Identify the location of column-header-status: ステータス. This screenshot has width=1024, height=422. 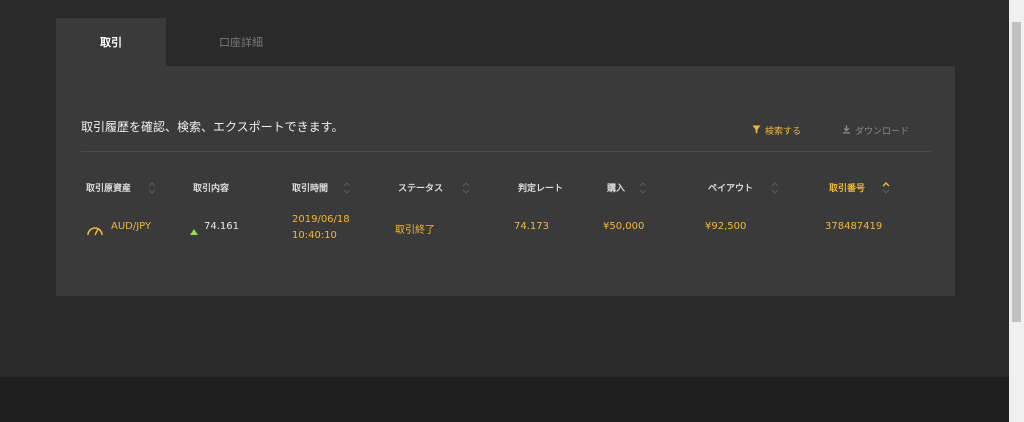
(420, 187).